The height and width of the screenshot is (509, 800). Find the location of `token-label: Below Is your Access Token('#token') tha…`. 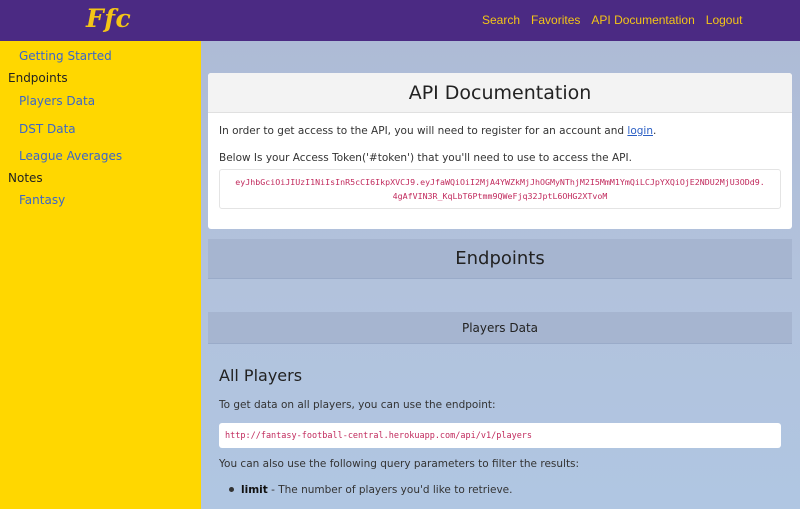

token-label: Below Is your Access Token('#token') tha… is located at coordinates (425, 158).